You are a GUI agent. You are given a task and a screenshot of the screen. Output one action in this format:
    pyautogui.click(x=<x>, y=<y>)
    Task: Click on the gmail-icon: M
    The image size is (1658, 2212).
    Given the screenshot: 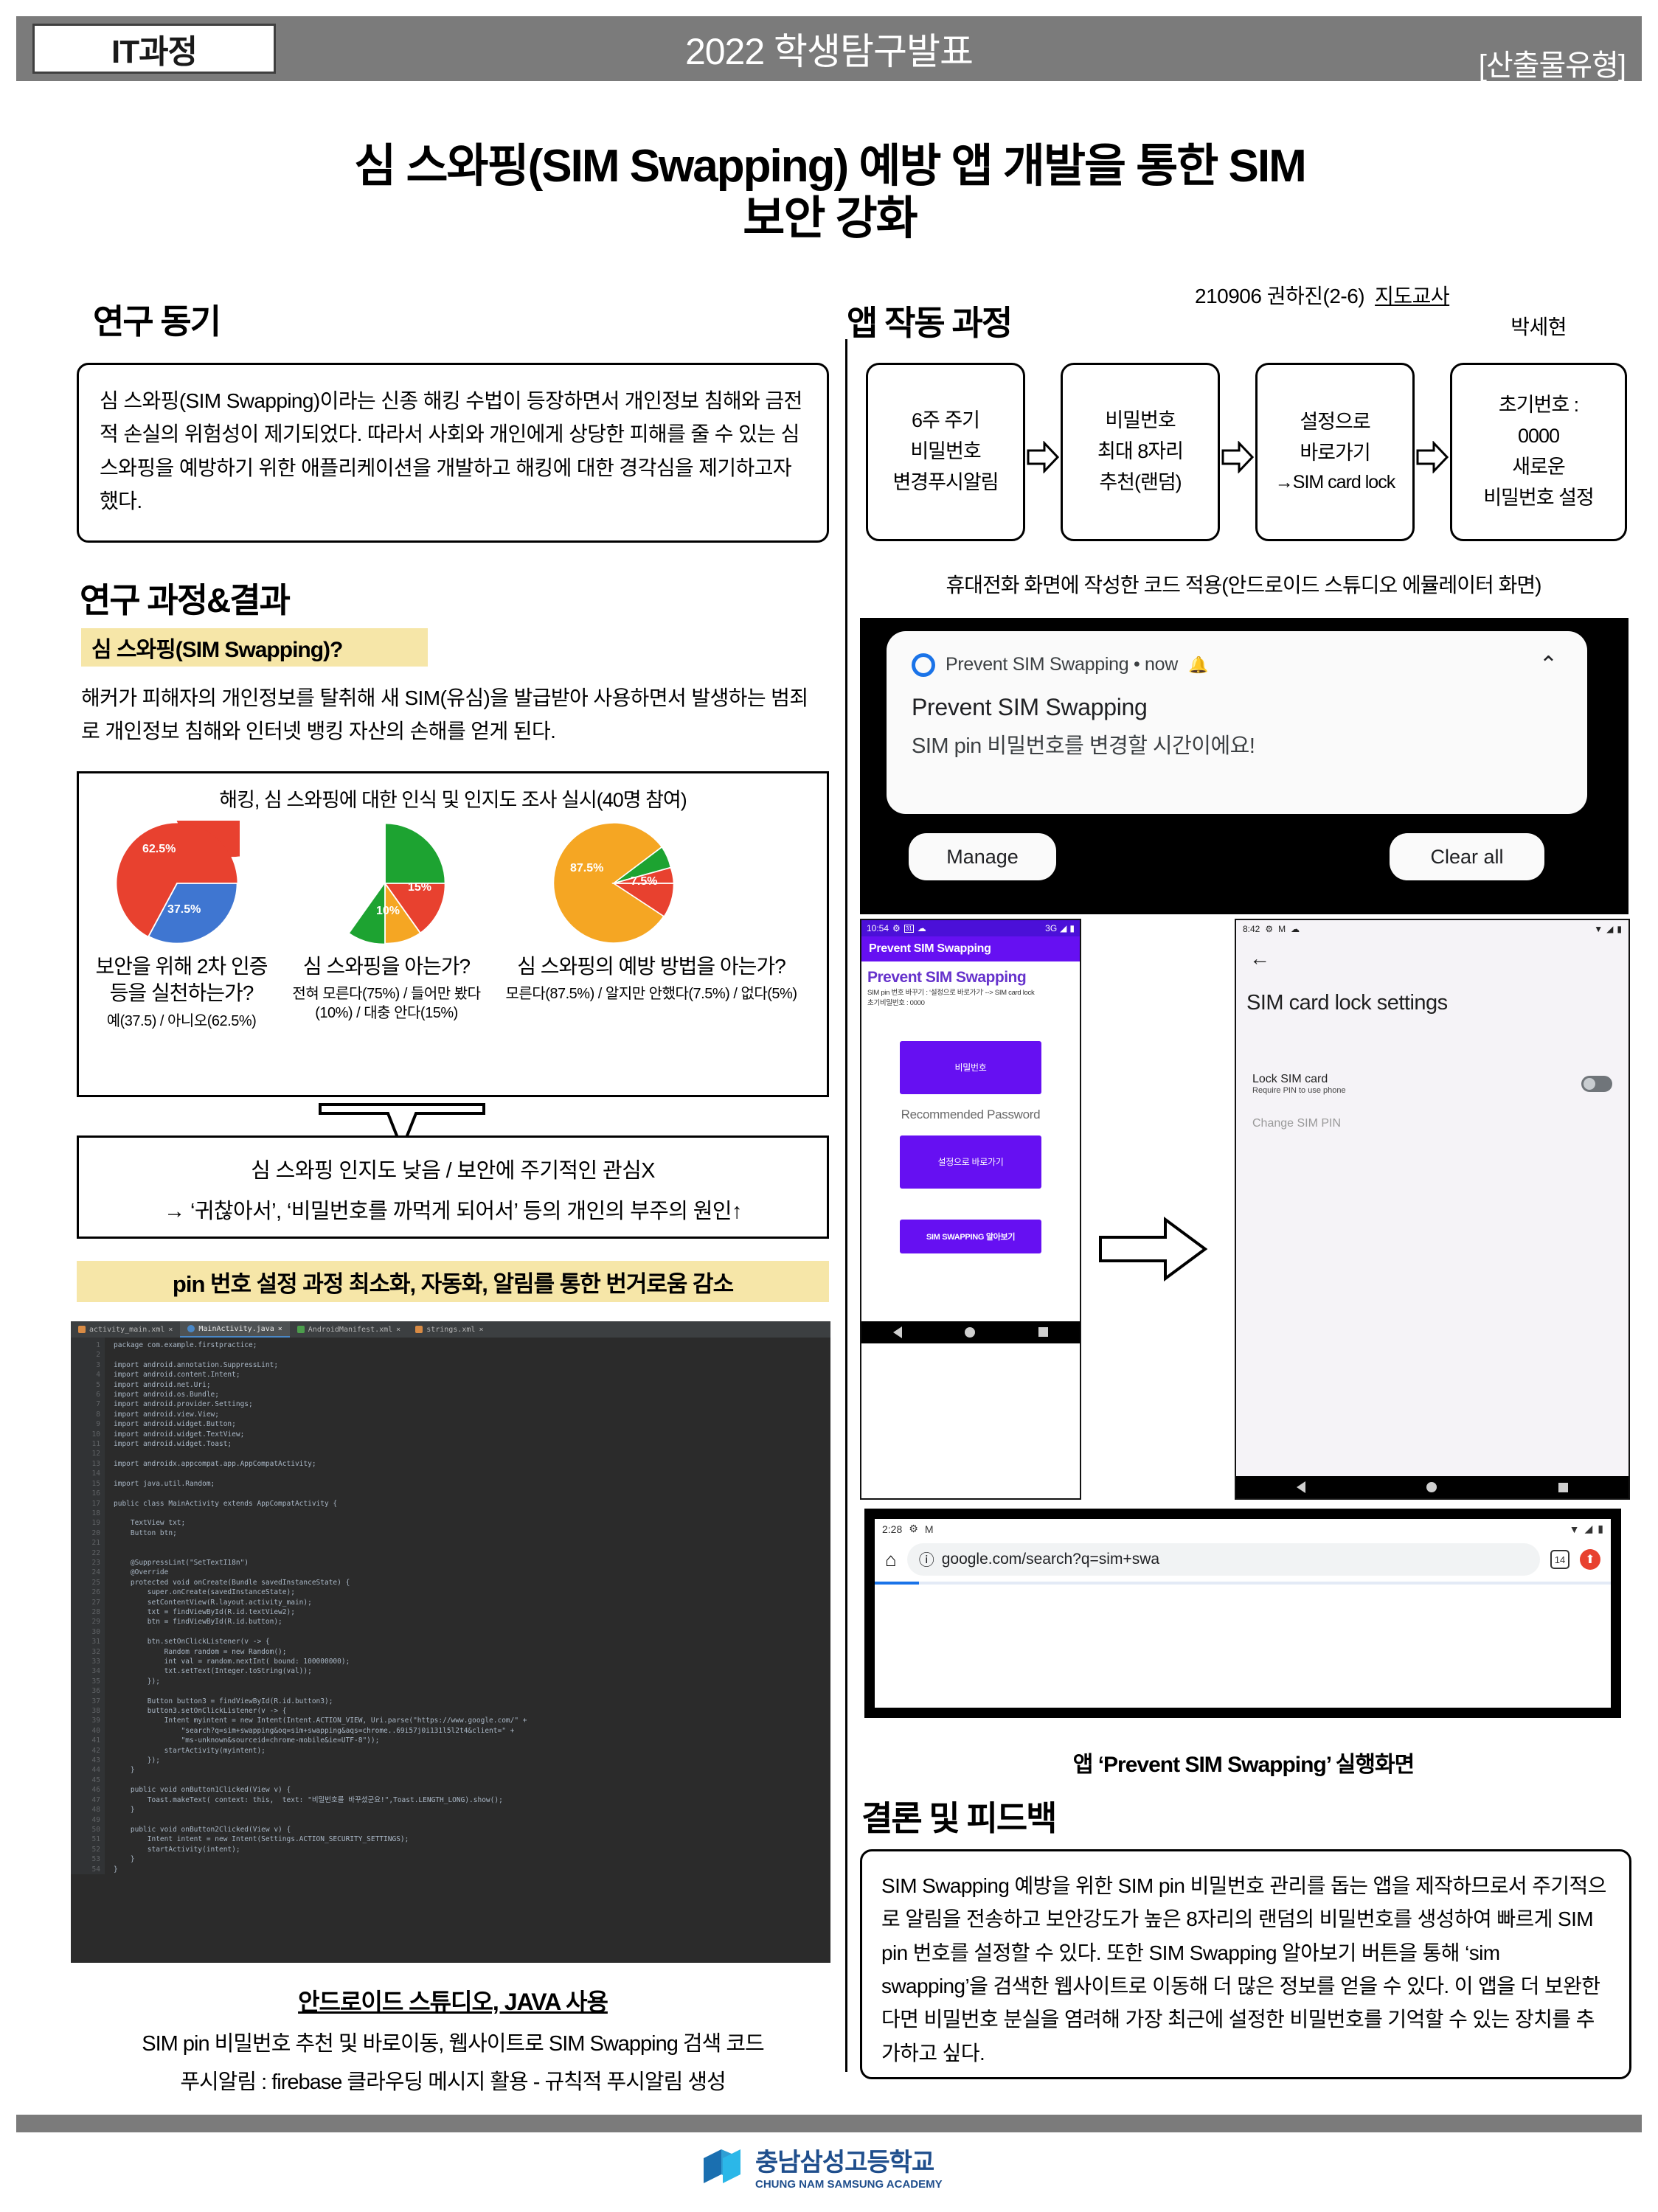 What is the action you would take?
    pyautogui.click(x=1282, y=929)
    